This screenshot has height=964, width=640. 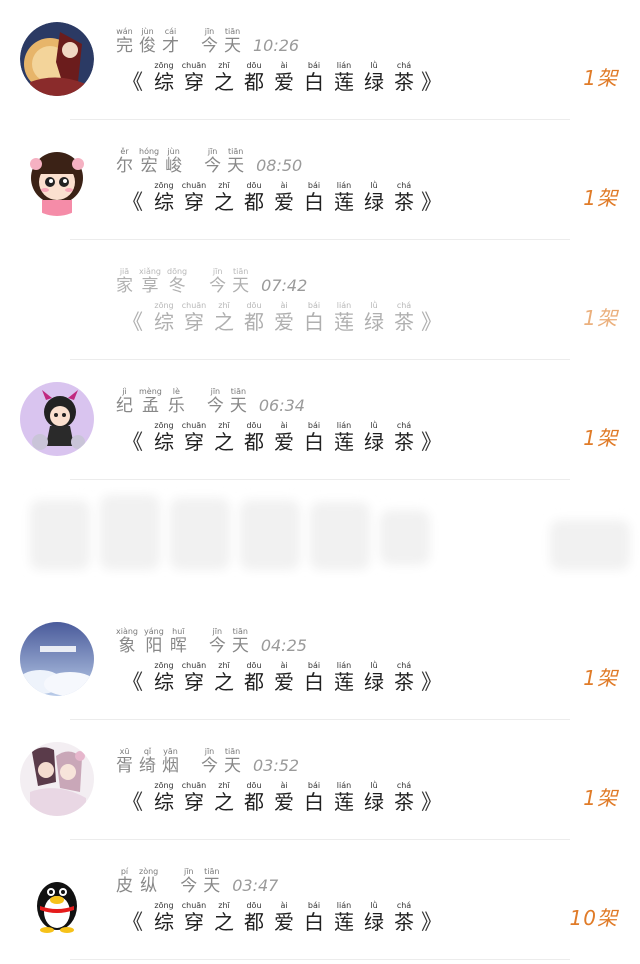 What do you see at coordinates (255, 885) in the screenshot?
I see `timestamp: 03:47` at bounding box center [255, 885].